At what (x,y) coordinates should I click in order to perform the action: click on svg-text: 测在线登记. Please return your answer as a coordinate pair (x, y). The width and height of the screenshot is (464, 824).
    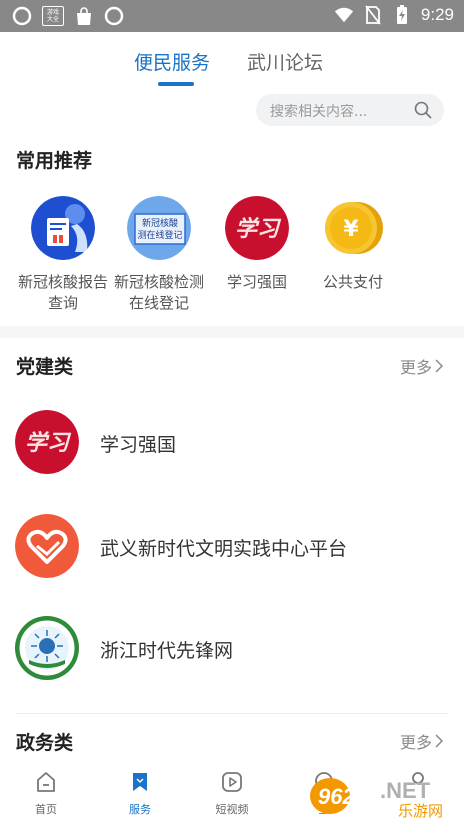
    Looking at the image, I should click on (159, 235).